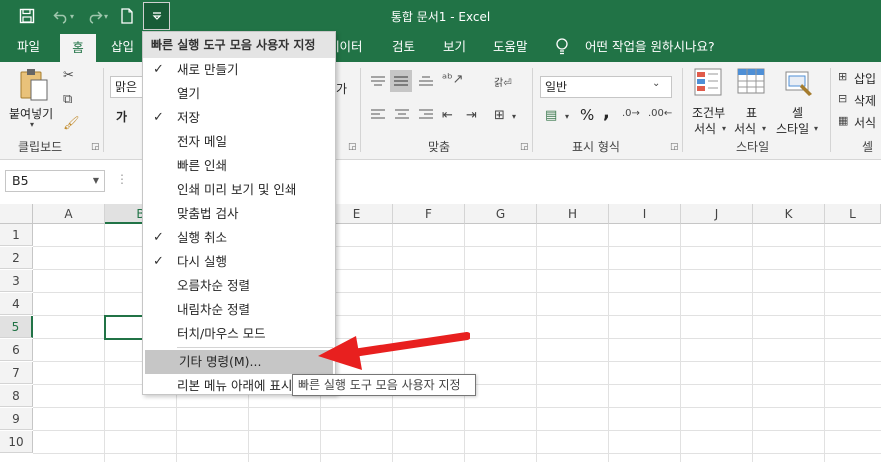 The image size is (881, 462). What do you see at coordinates (34, 87) in the screenshot?
I see `paste-icon` at bounding box center [34, 87].